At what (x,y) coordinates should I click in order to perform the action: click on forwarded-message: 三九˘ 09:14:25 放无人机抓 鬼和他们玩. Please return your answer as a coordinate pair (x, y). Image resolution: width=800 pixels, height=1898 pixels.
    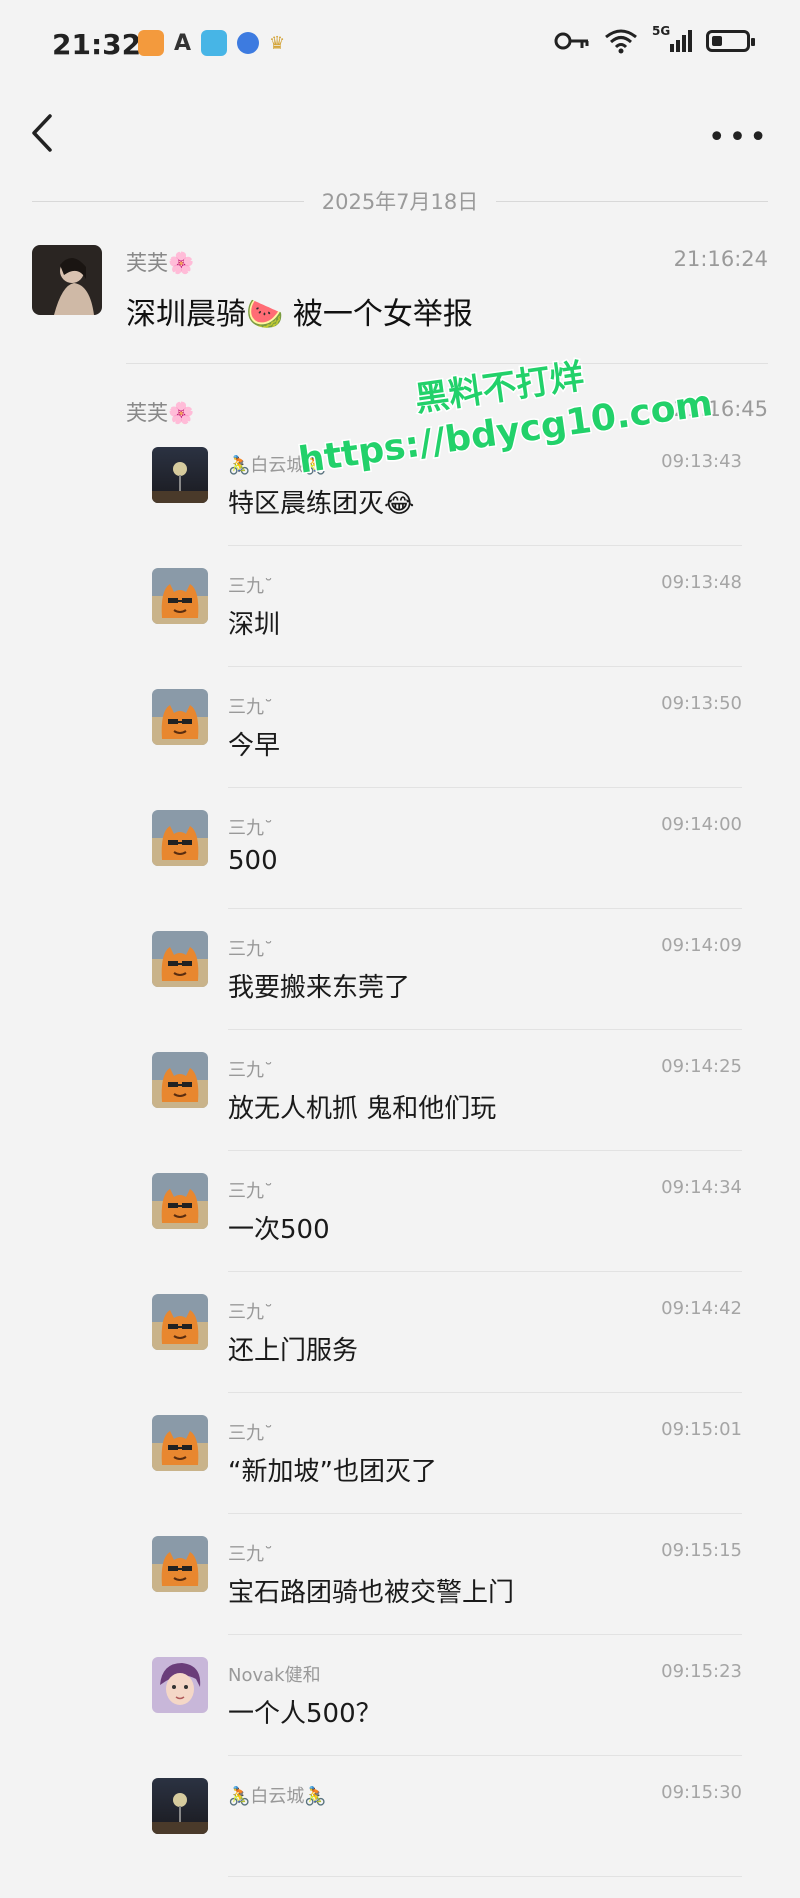
    Looking at the image, I should click on (446, 1112).